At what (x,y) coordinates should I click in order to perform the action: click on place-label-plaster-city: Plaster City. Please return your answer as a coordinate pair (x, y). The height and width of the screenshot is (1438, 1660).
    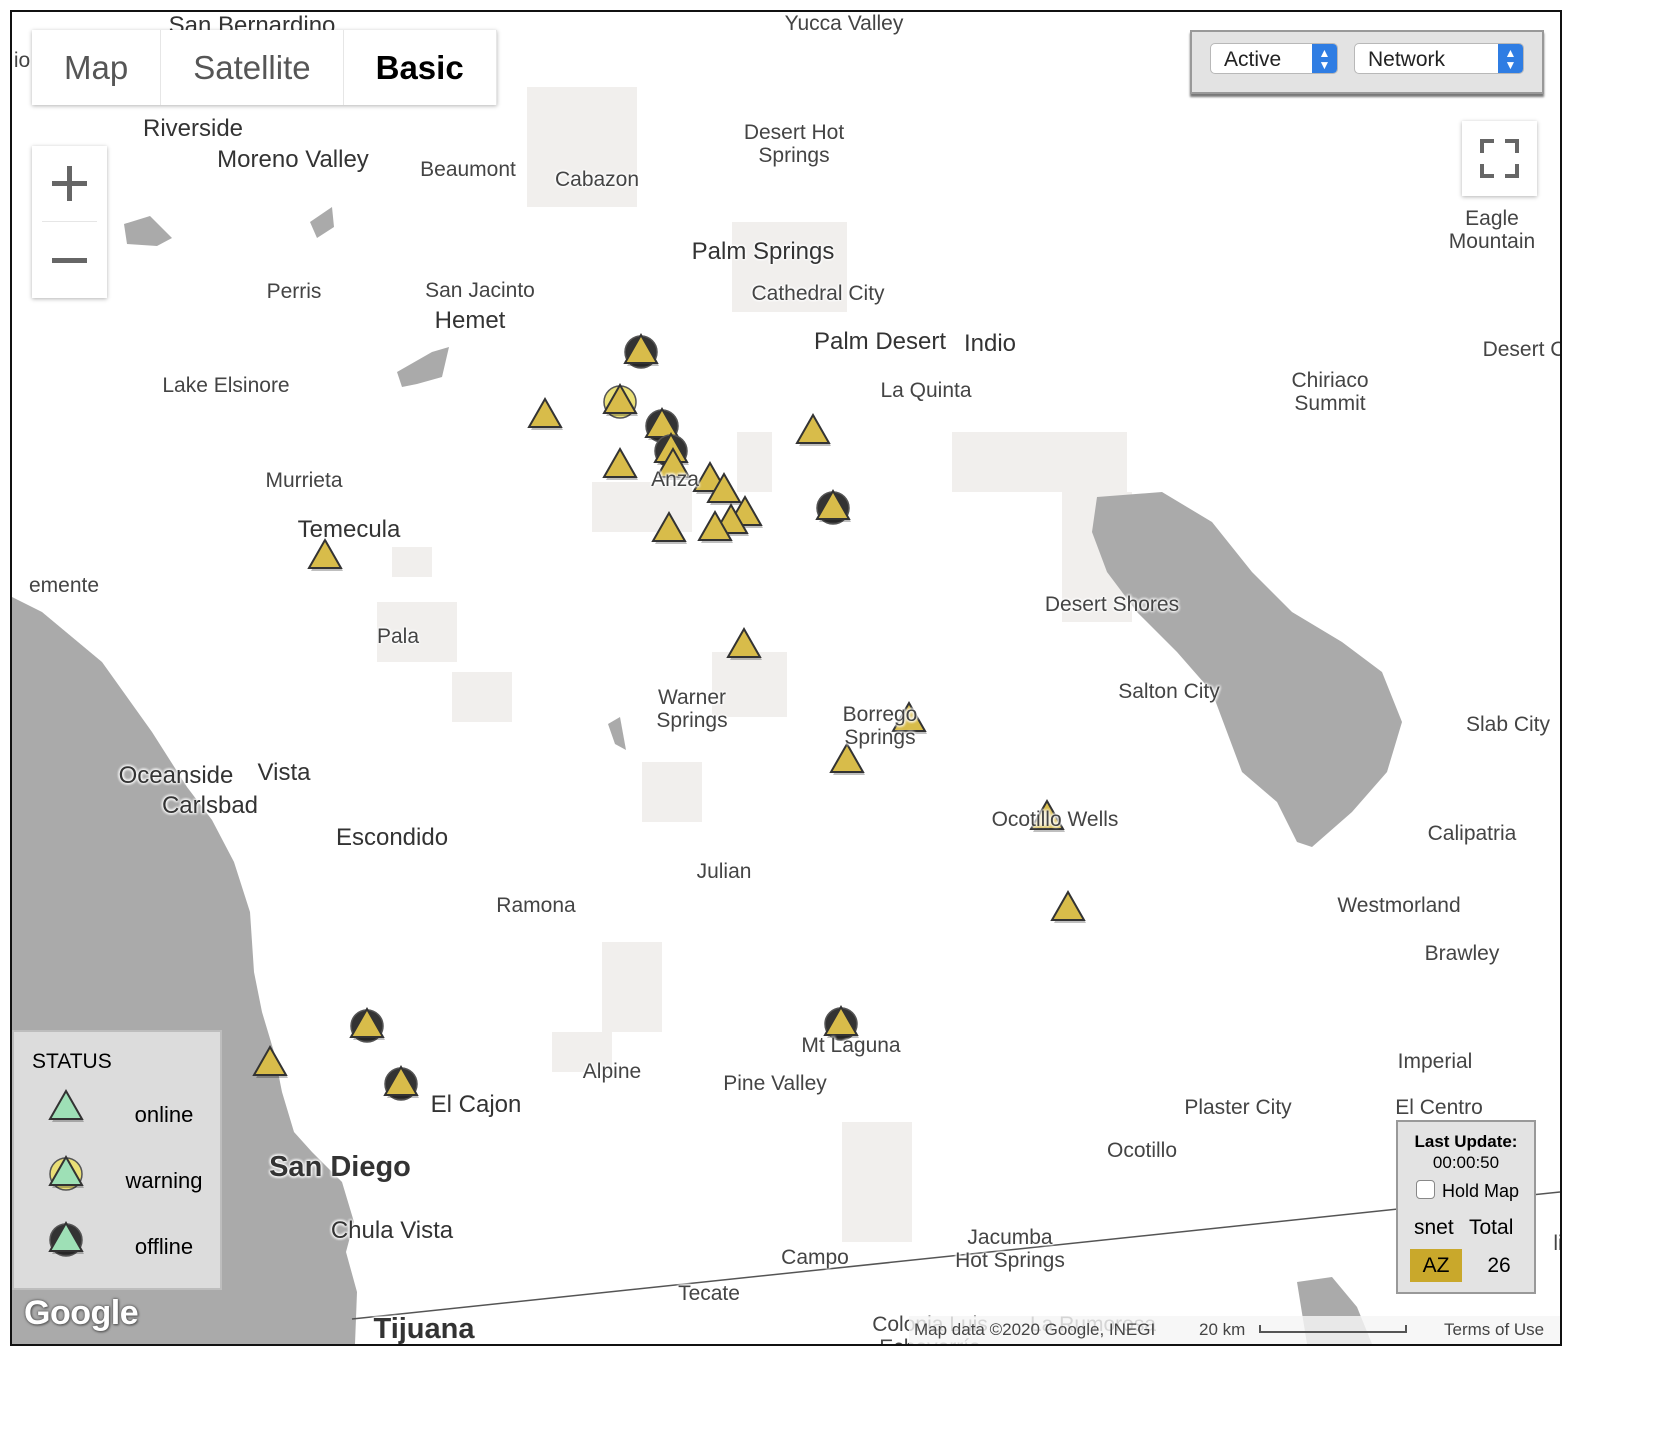
    Looking at the image, I should click on (1238, 1107).